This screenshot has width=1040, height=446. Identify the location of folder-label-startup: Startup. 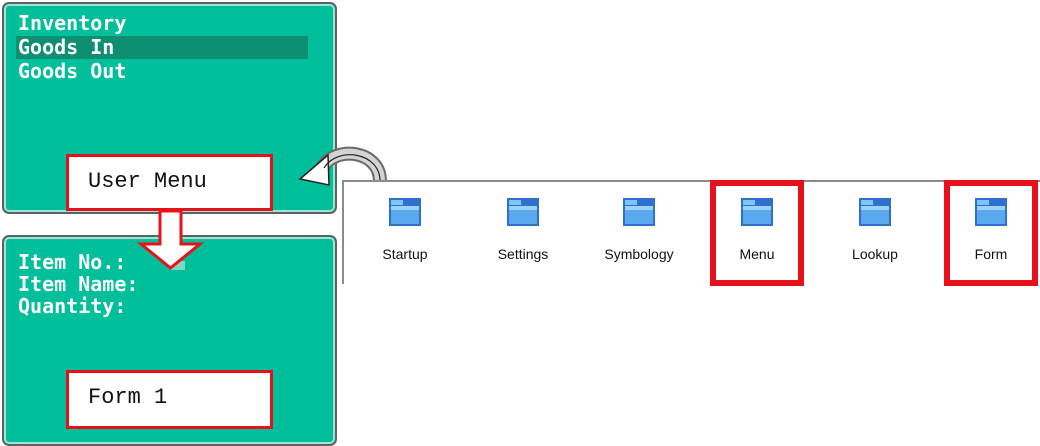
(405, 254).